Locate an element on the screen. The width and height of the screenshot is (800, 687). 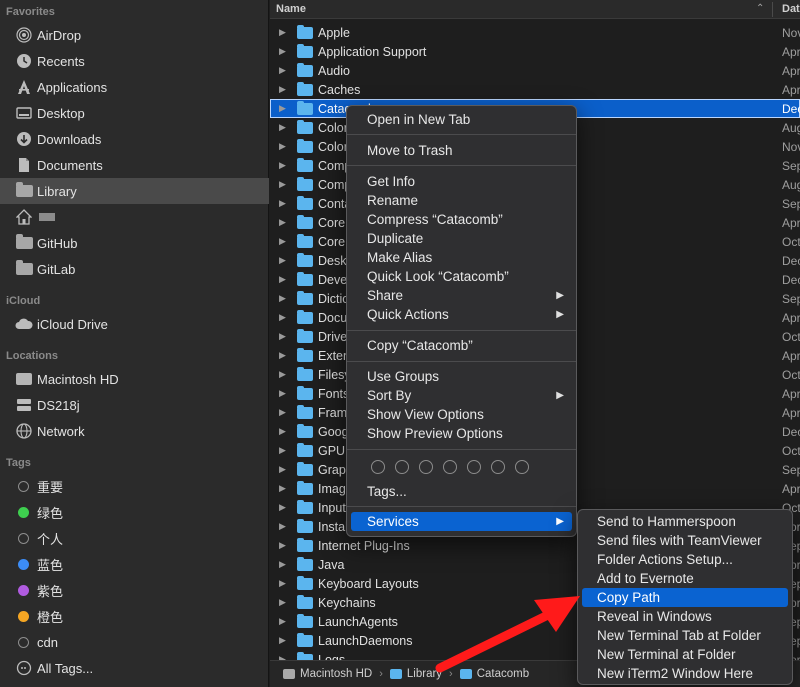
menu-item-make-alias: Make Alias is located at coordinates (461, 257).